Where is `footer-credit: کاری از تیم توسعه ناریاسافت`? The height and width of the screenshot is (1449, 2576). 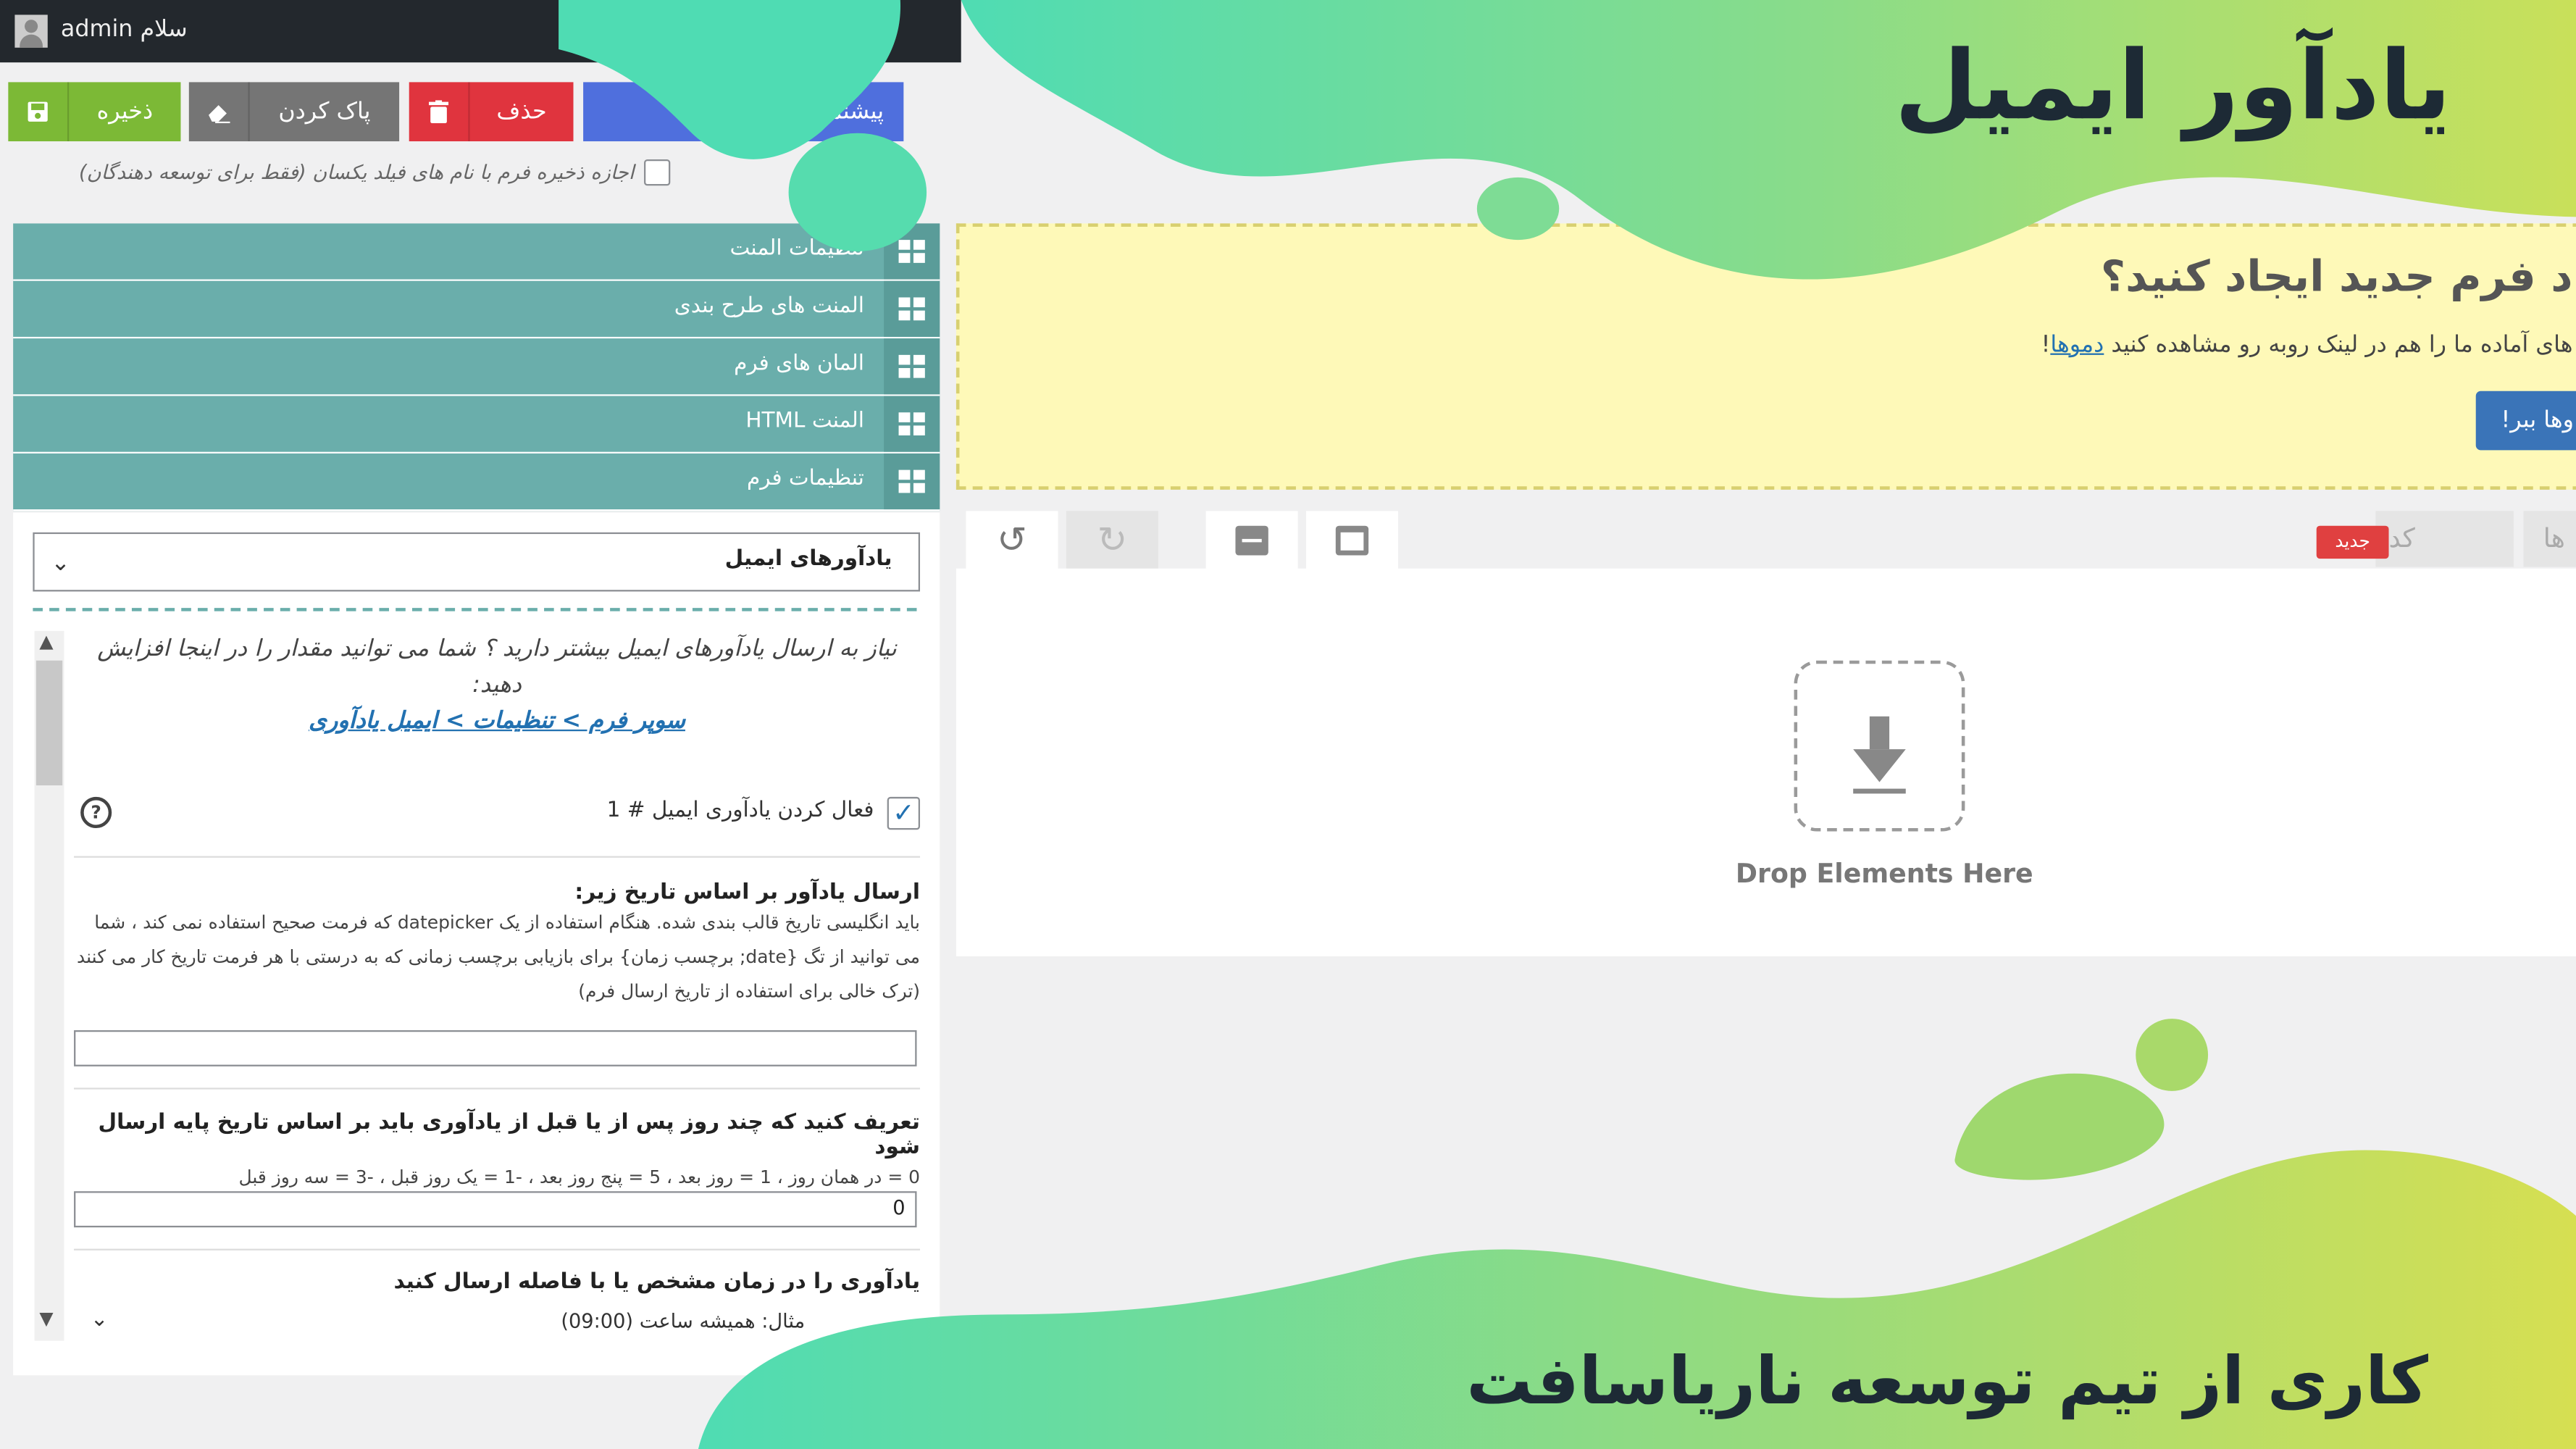 footer-credit: کاری از تیم توسعه ناریاسافت is located at coordinates (1947, 1382).